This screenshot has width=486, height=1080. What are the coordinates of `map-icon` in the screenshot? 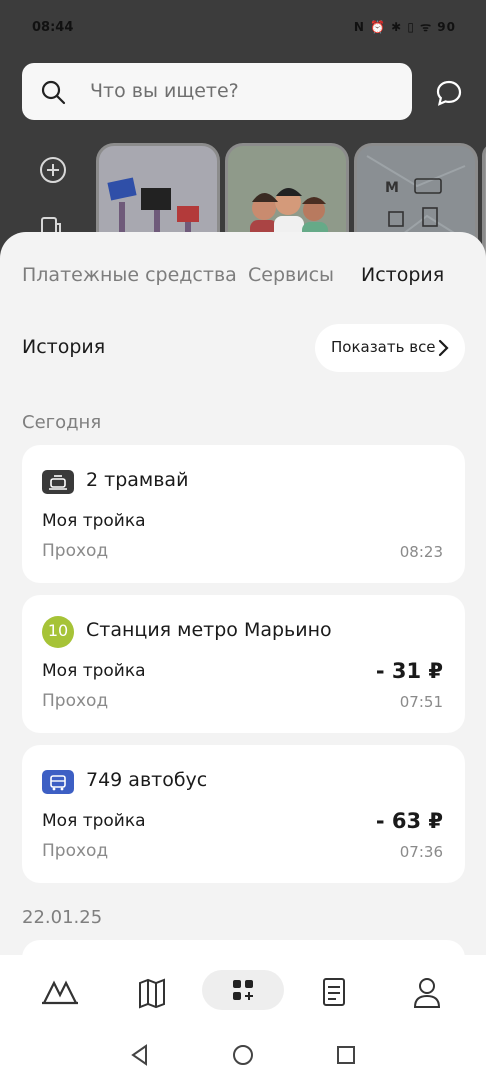 It's located at (152, 993).